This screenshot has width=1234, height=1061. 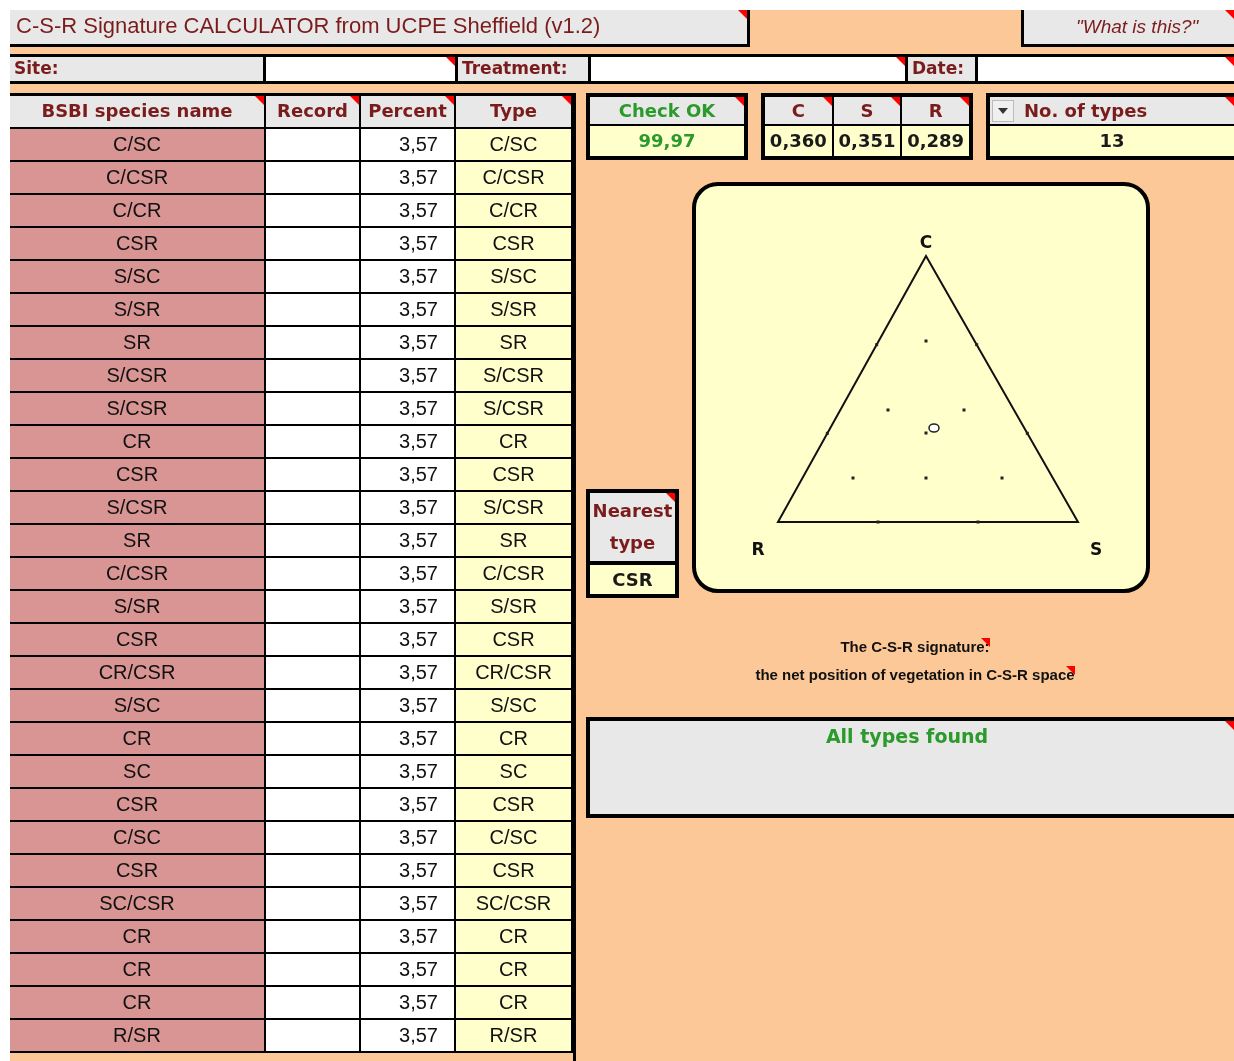 I want to click on column-header: Record, so click(x=313, y=112).